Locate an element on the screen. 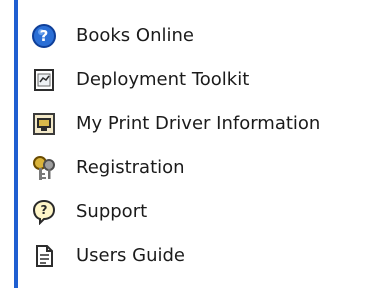 This screenshot has height=288, width=383. menu-accent-bar is located at coordinates (16, 144).